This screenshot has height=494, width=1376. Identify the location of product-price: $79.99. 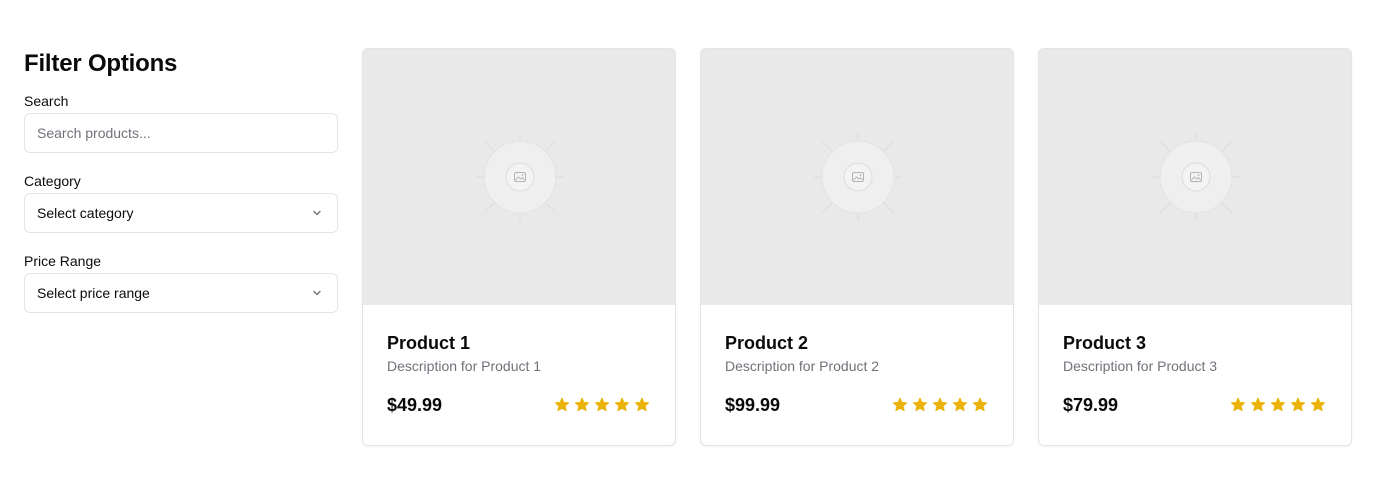
(1091, 405).